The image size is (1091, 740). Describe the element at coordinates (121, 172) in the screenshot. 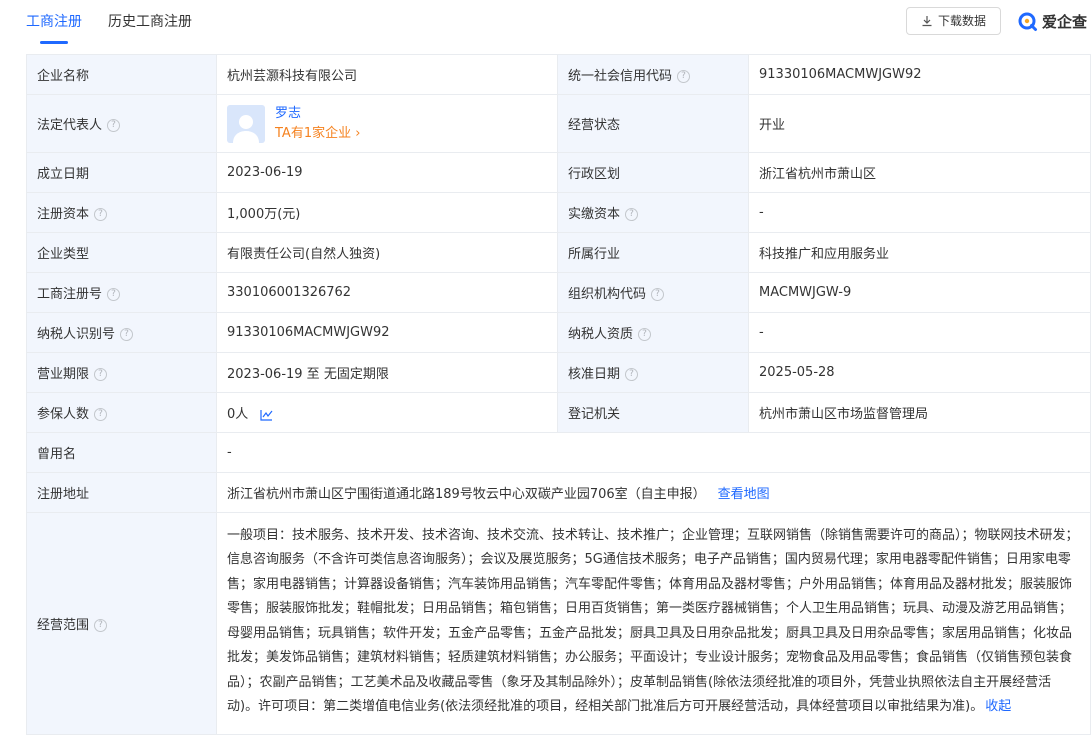

I see `founded-label: 成立日期` at that location.